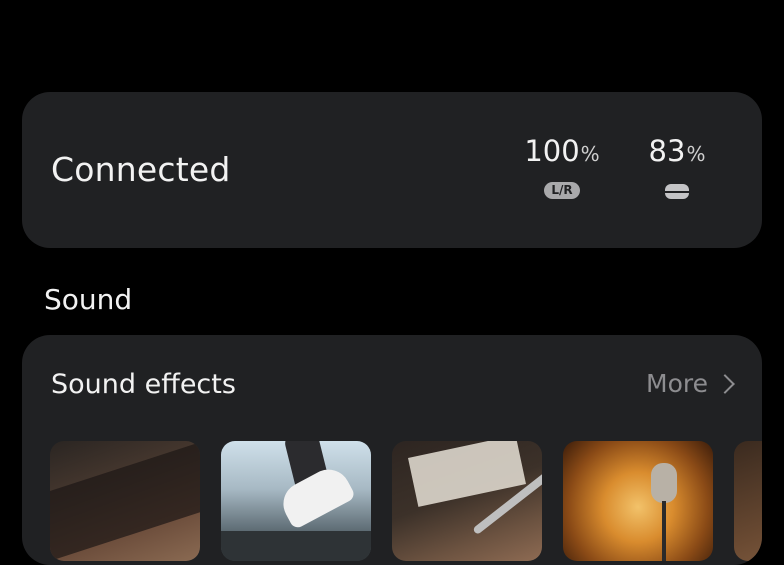 The height and width of the screenshot is (565, 784). Describe the element at coordinates (143, 384) in the screenshot. I see `sound-effects-title: Sound effects` at that location.